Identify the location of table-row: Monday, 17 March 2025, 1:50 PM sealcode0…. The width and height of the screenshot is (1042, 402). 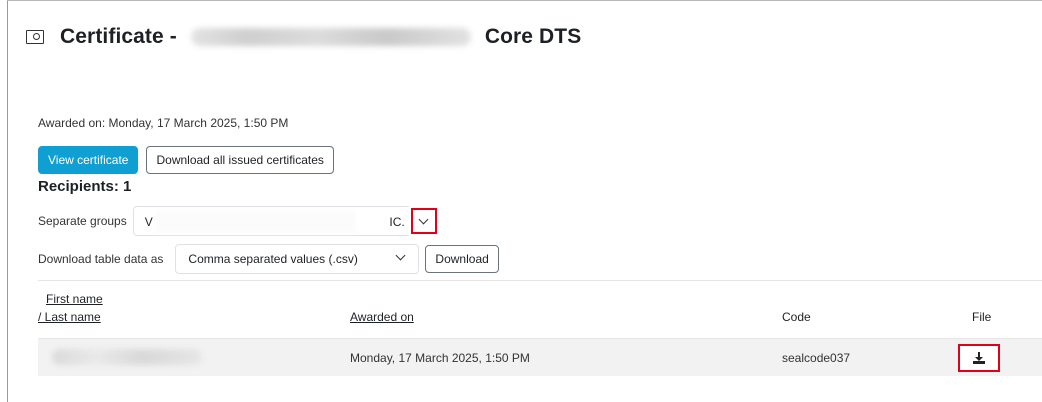
(540, 357).